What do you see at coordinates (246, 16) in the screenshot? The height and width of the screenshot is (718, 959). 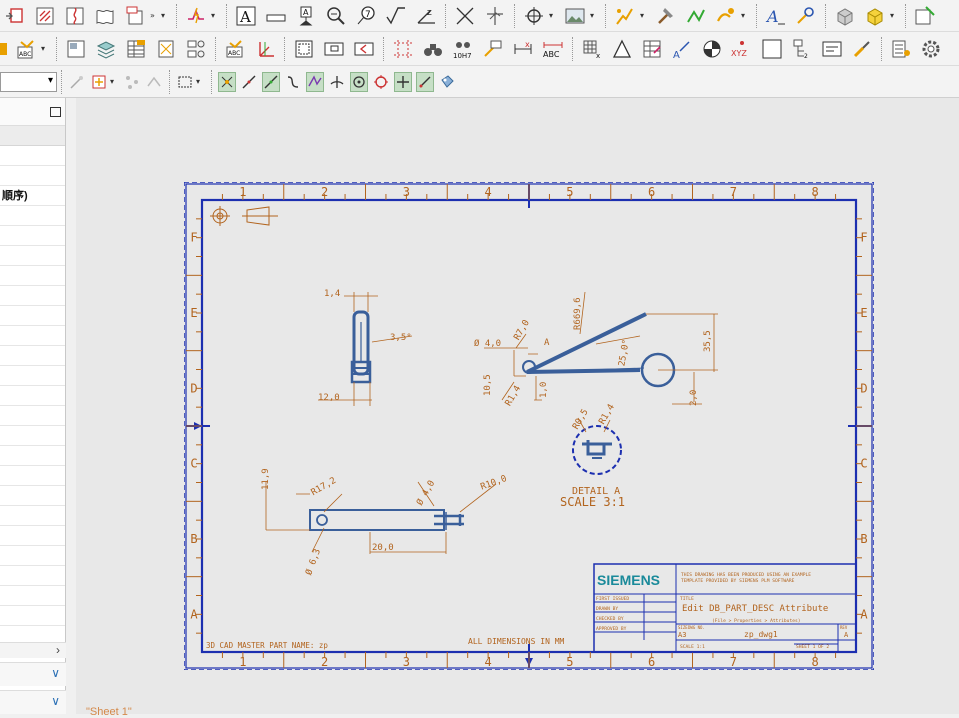 I see `note-icon: A` at bounding box center [246, 16].